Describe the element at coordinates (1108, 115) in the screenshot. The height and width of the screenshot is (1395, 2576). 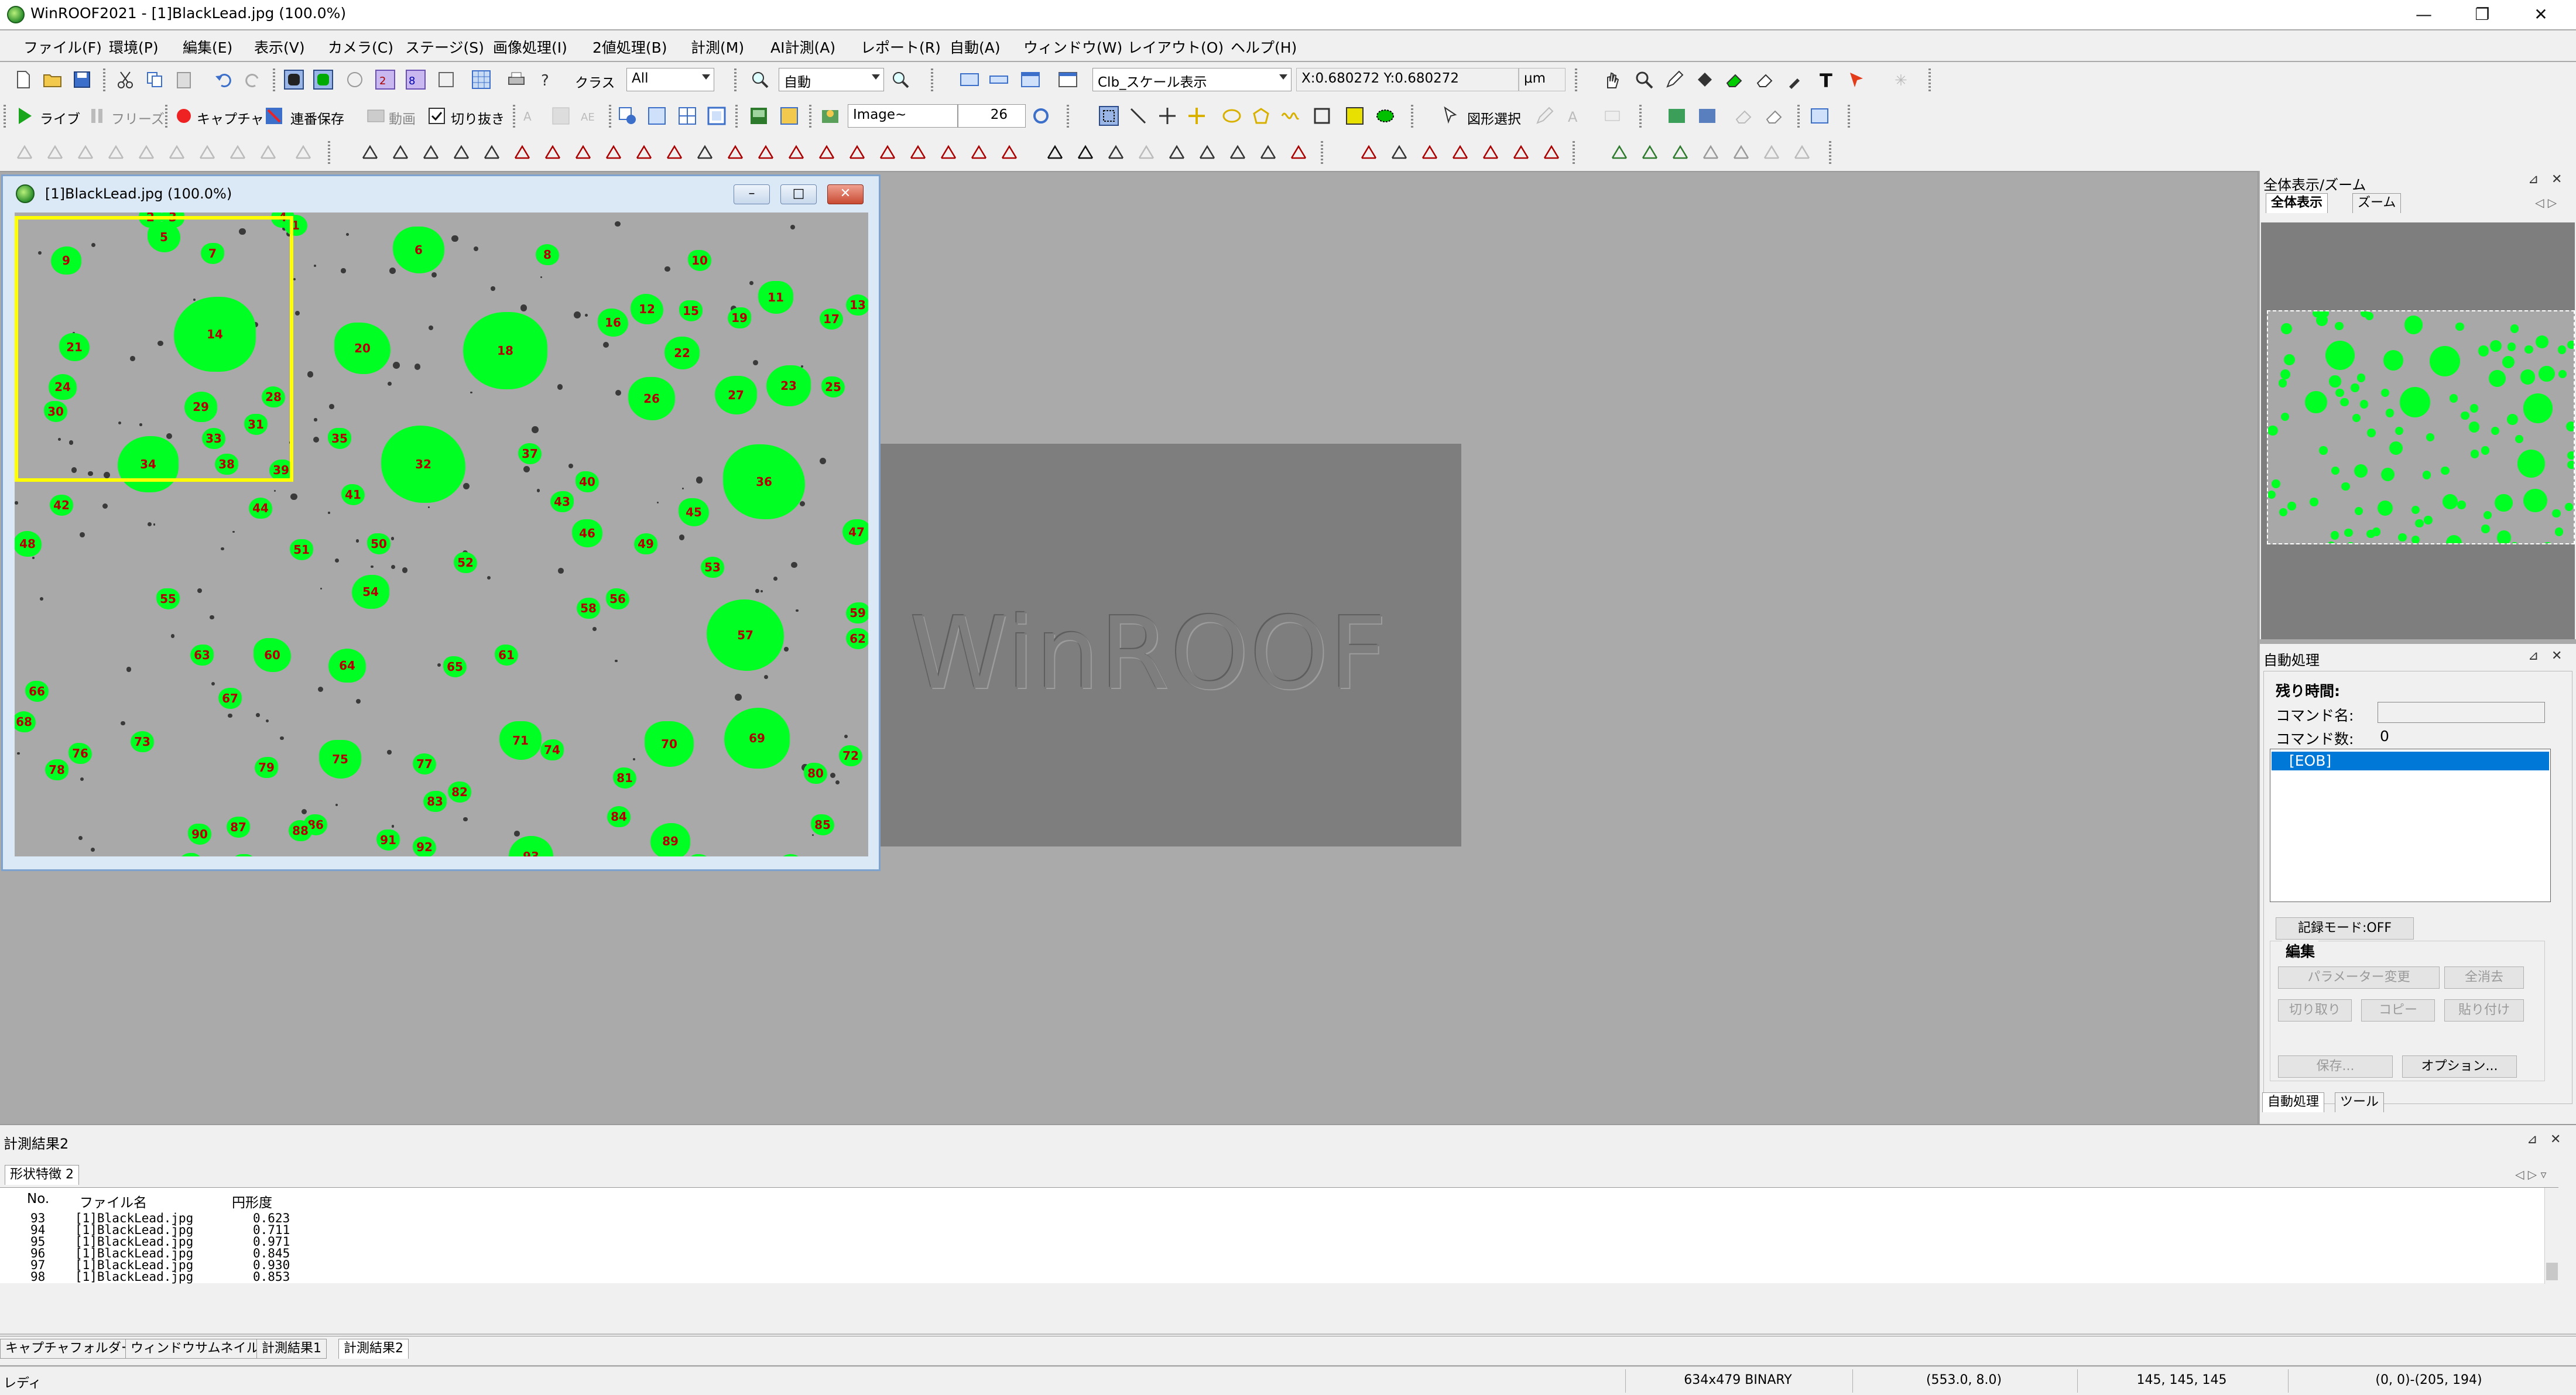
I see `select-rect-icon` at that location.